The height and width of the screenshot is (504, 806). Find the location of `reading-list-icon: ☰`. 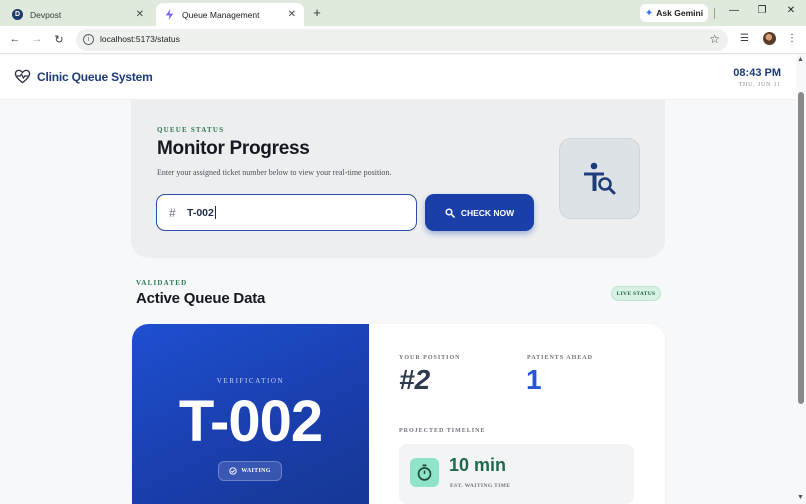

reading-list-icon: ☰ is located at coordinates (744, 38).